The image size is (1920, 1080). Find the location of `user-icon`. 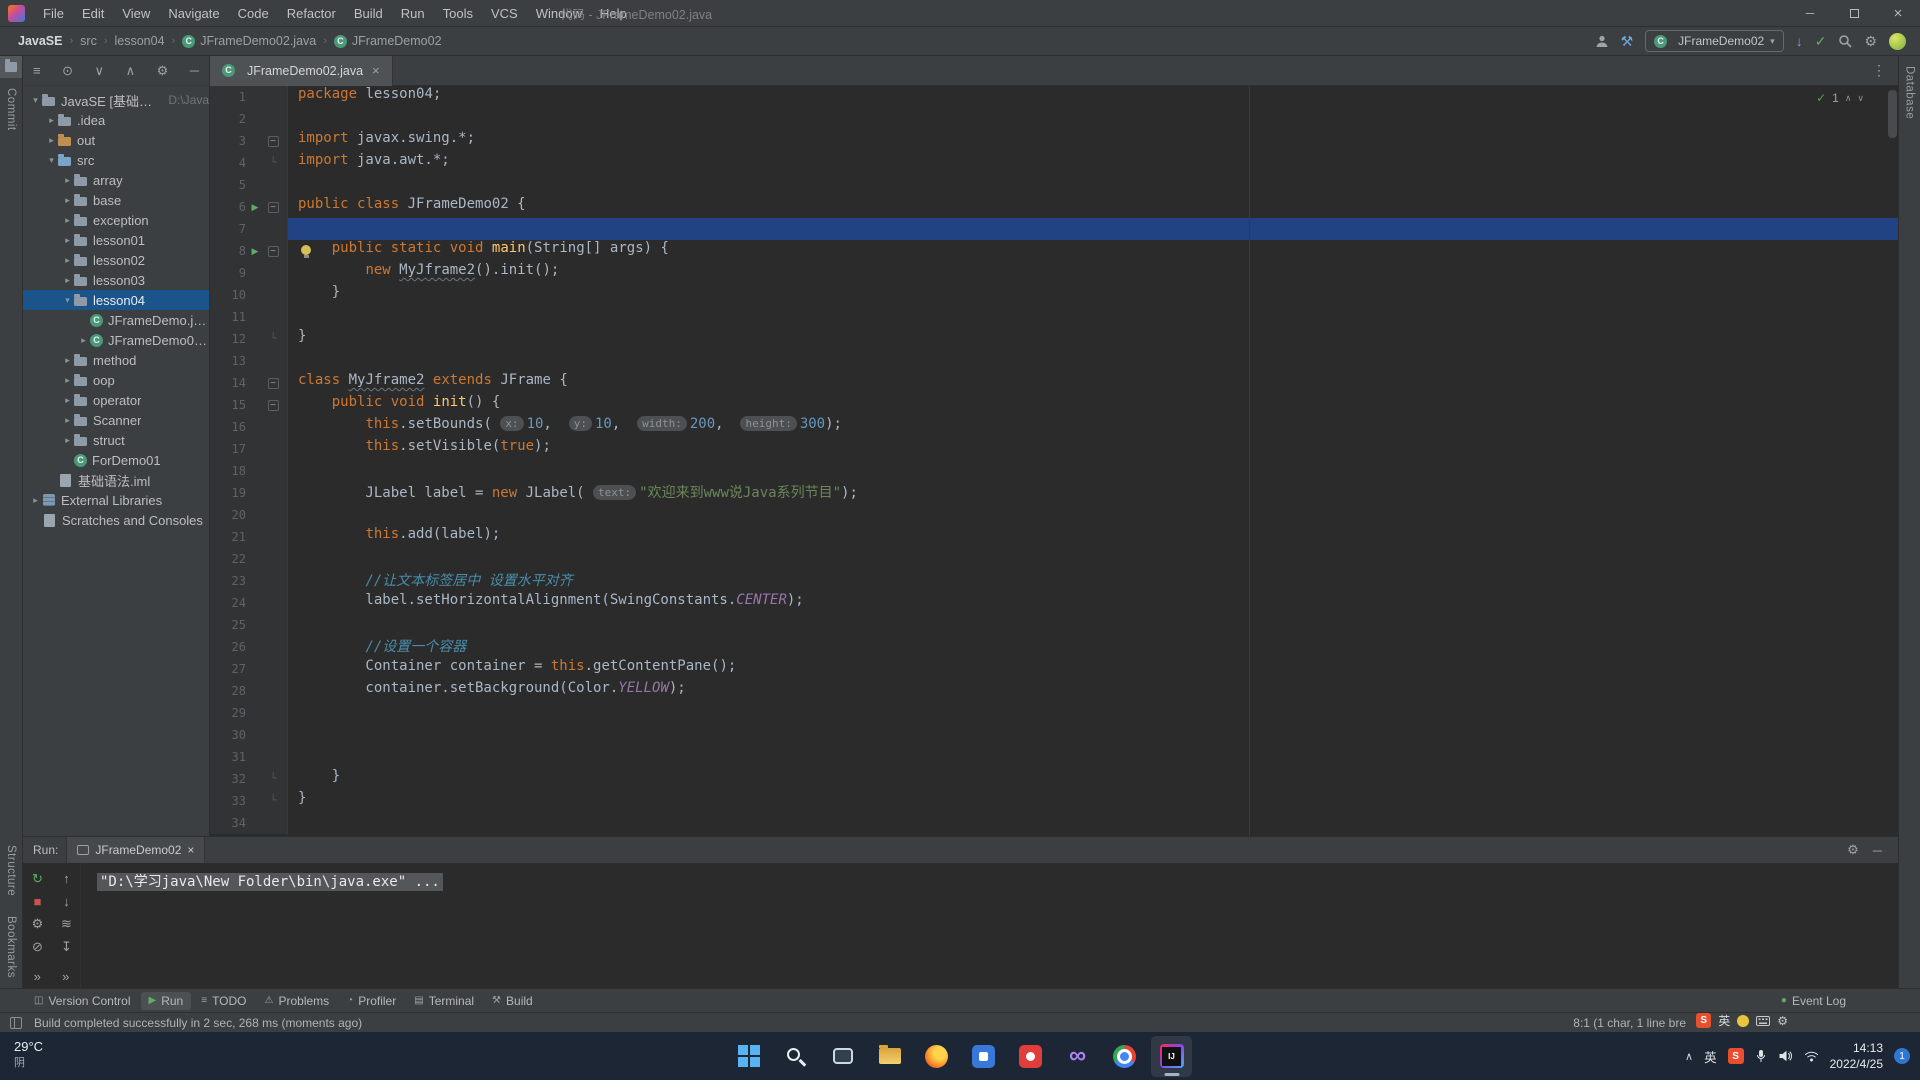

user-icon is located at coordinates (1602, 41).